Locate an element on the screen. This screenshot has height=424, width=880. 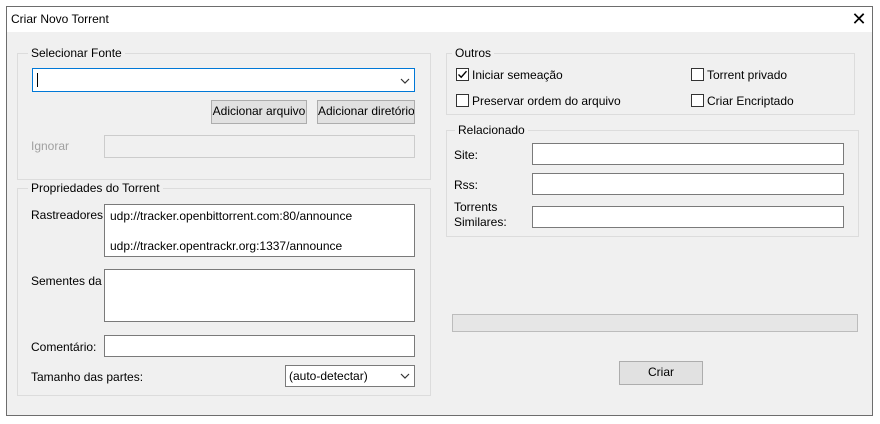
piece-size-label: Tamanho das partes: is located at coordinates (87, 377).